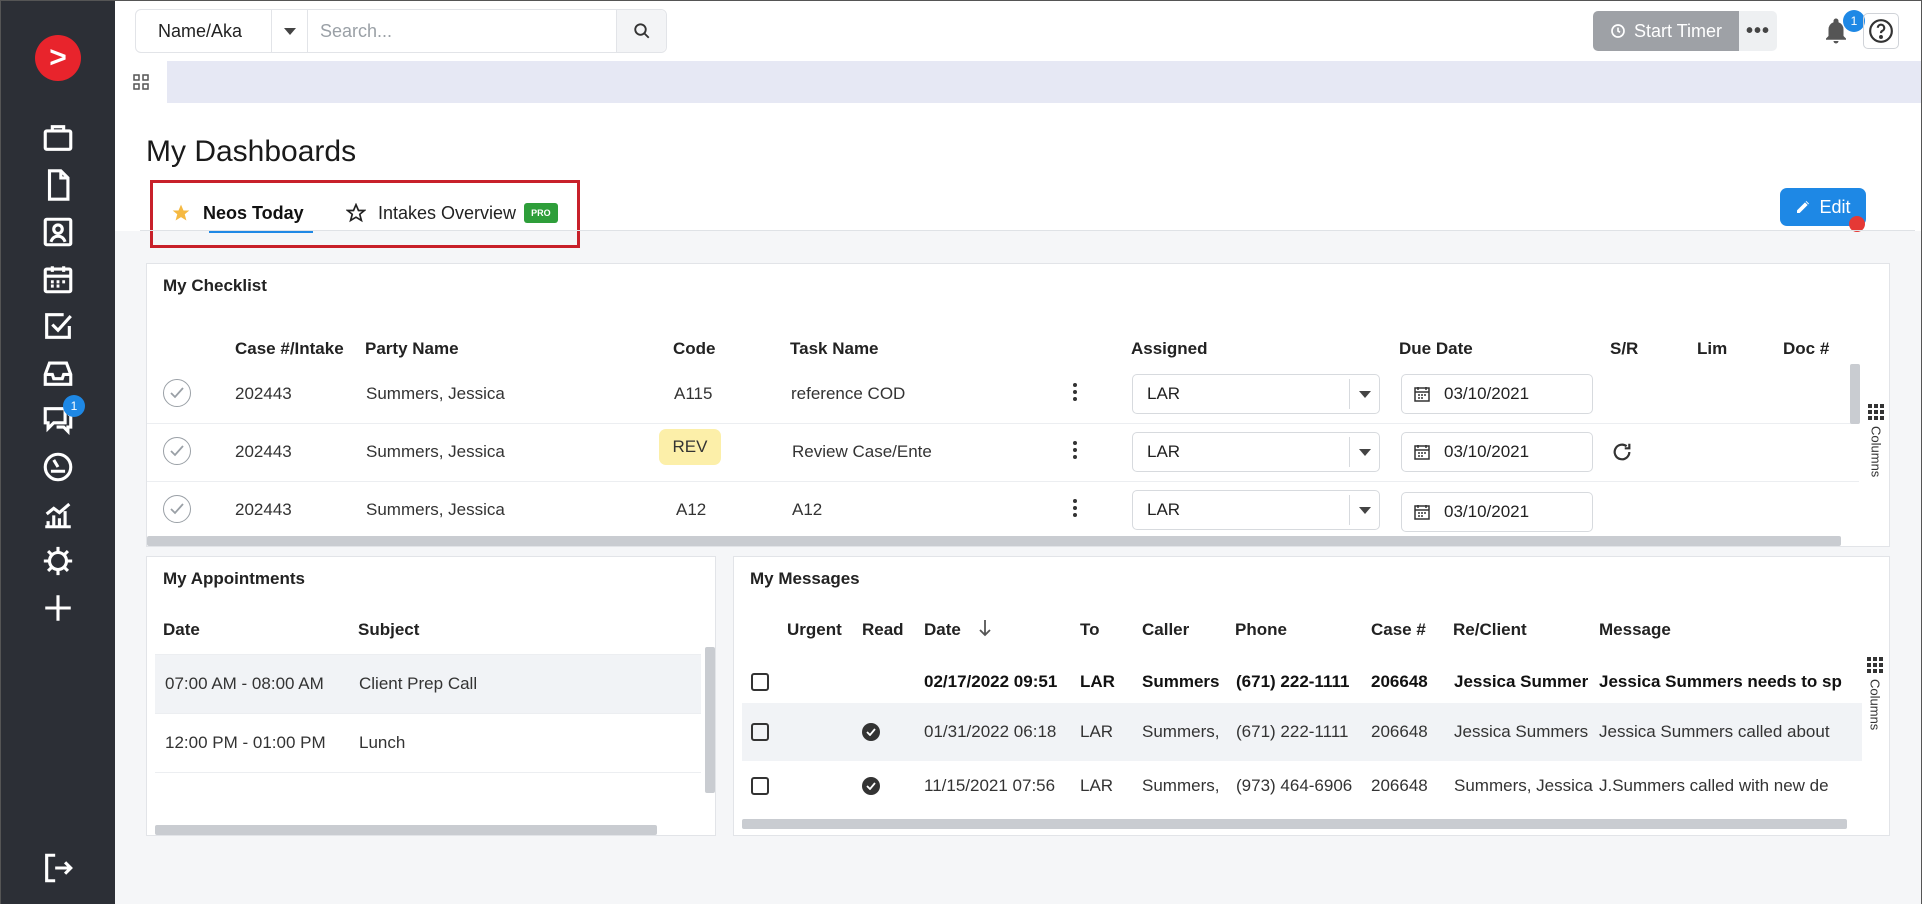 The width and height of the screenshot is (1922, 904). Describe the element at coordinates (1398, 630) in the screenshot. I see `column-header: Case #` at that location.